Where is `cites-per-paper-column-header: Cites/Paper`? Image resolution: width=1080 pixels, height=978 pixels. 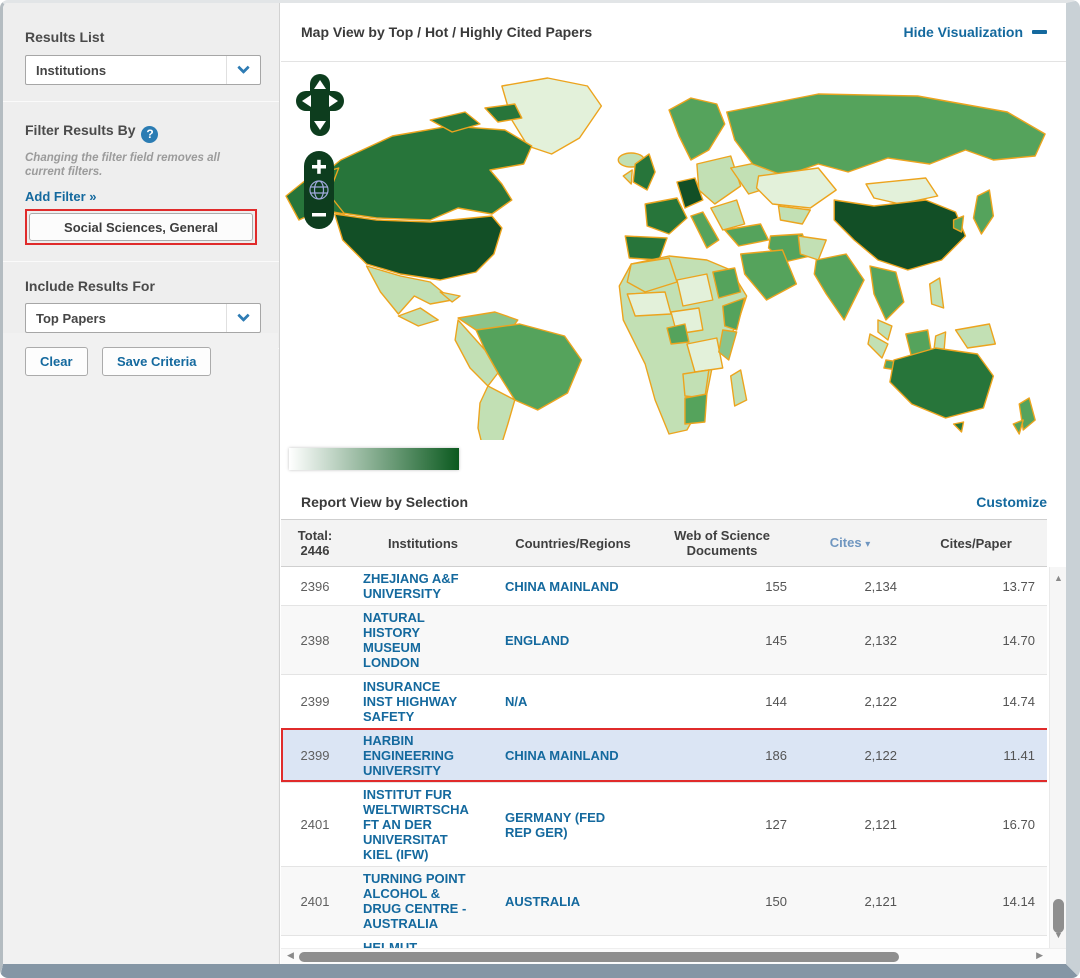 cites-per-paper-column-header: Cites/Paper is located at coordinates (976, 543).